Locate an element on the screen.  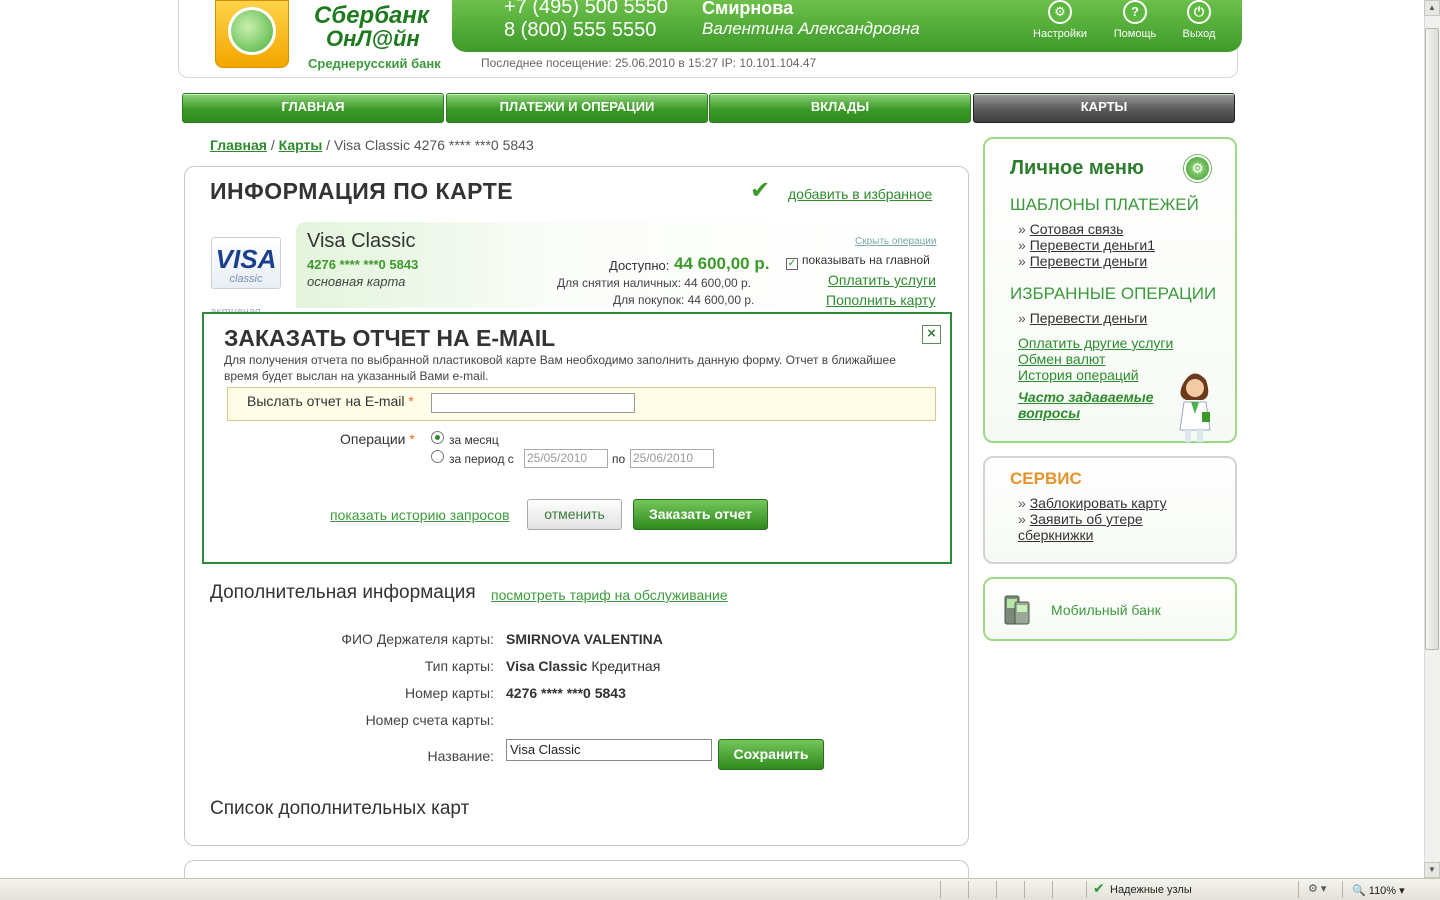
order-report-button: Заказать отчет is located at coordinates (700, 514).